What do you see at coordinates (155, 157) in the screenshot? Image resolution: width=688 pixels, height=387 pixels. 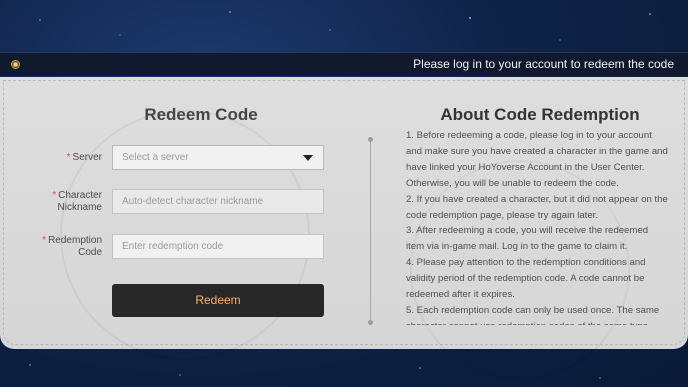 I see `server-select-placeholder: Select a server` at bounding box center [155, 157].